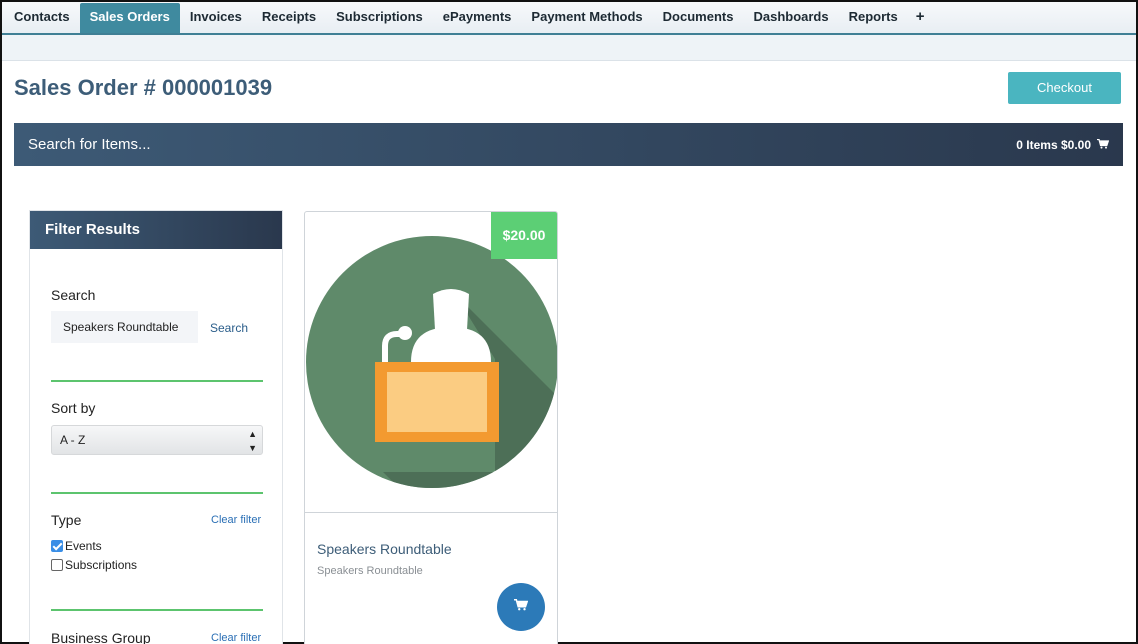 The width and height of the screenshot is (1138, 644). Describe the element at coordinates (73, 408) in the screenshot. I see `sort-label: Sort by` at that location.